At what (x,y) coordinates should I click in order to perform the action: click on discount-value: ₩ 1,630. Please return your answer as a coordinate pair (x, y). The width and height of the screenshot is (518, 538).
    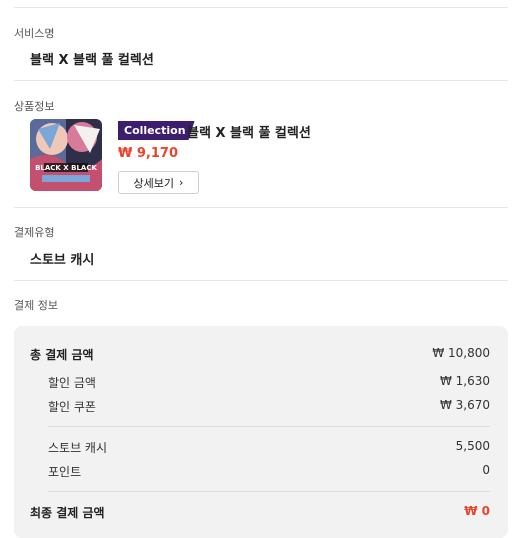
    Looking at the image, I should click on (464, 381).